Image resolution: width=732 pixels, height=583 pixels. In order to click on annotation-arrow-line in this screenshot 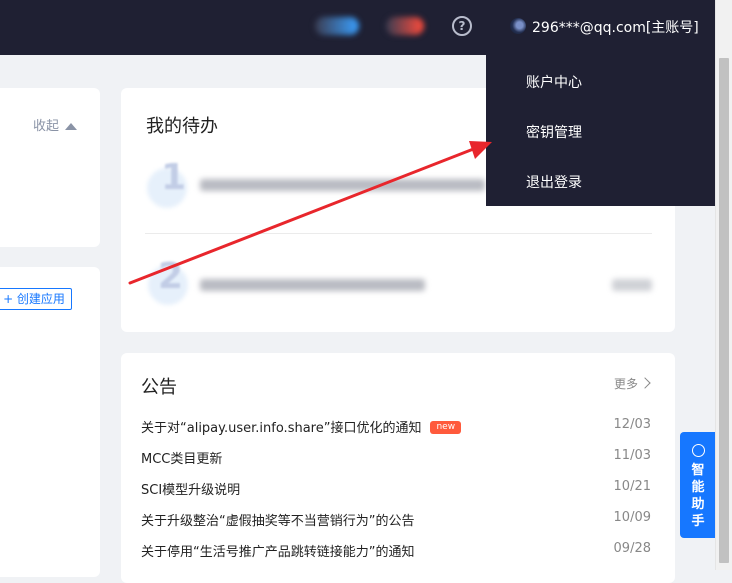, I will do `click(303, 215)`.